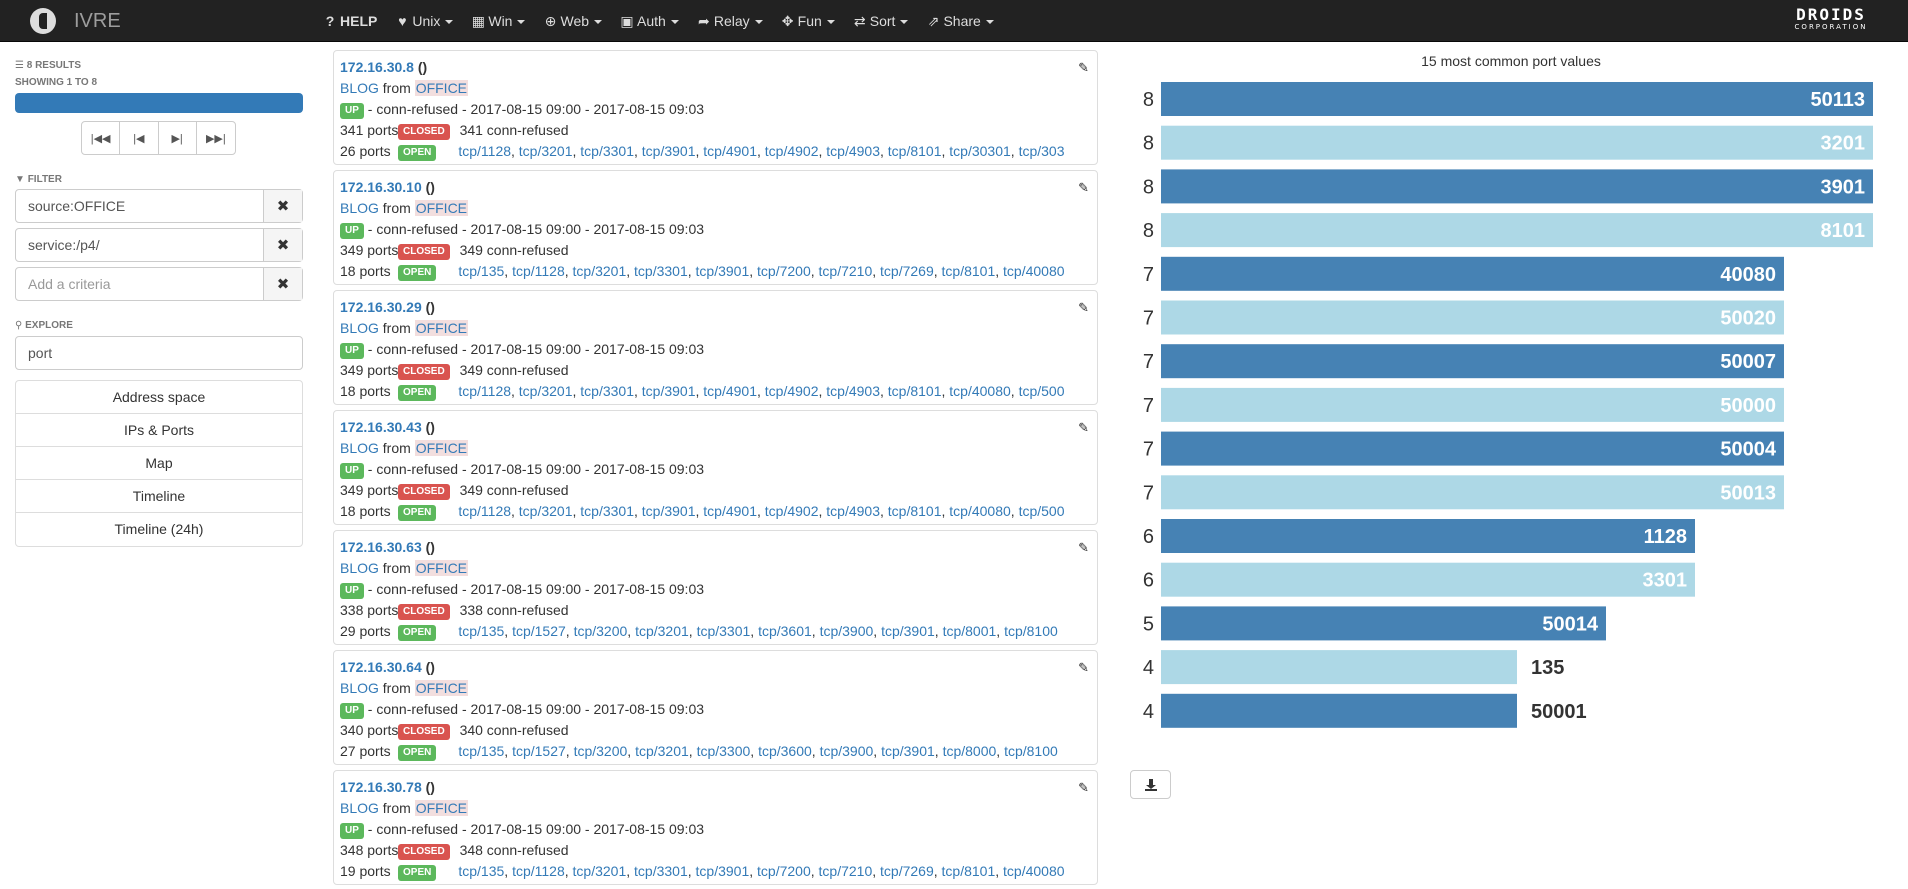 The image size is (1908, 889). Describe the element at coordinates (785, 751) in the screenshot. I see `port-link: tcp/3600` at that location.